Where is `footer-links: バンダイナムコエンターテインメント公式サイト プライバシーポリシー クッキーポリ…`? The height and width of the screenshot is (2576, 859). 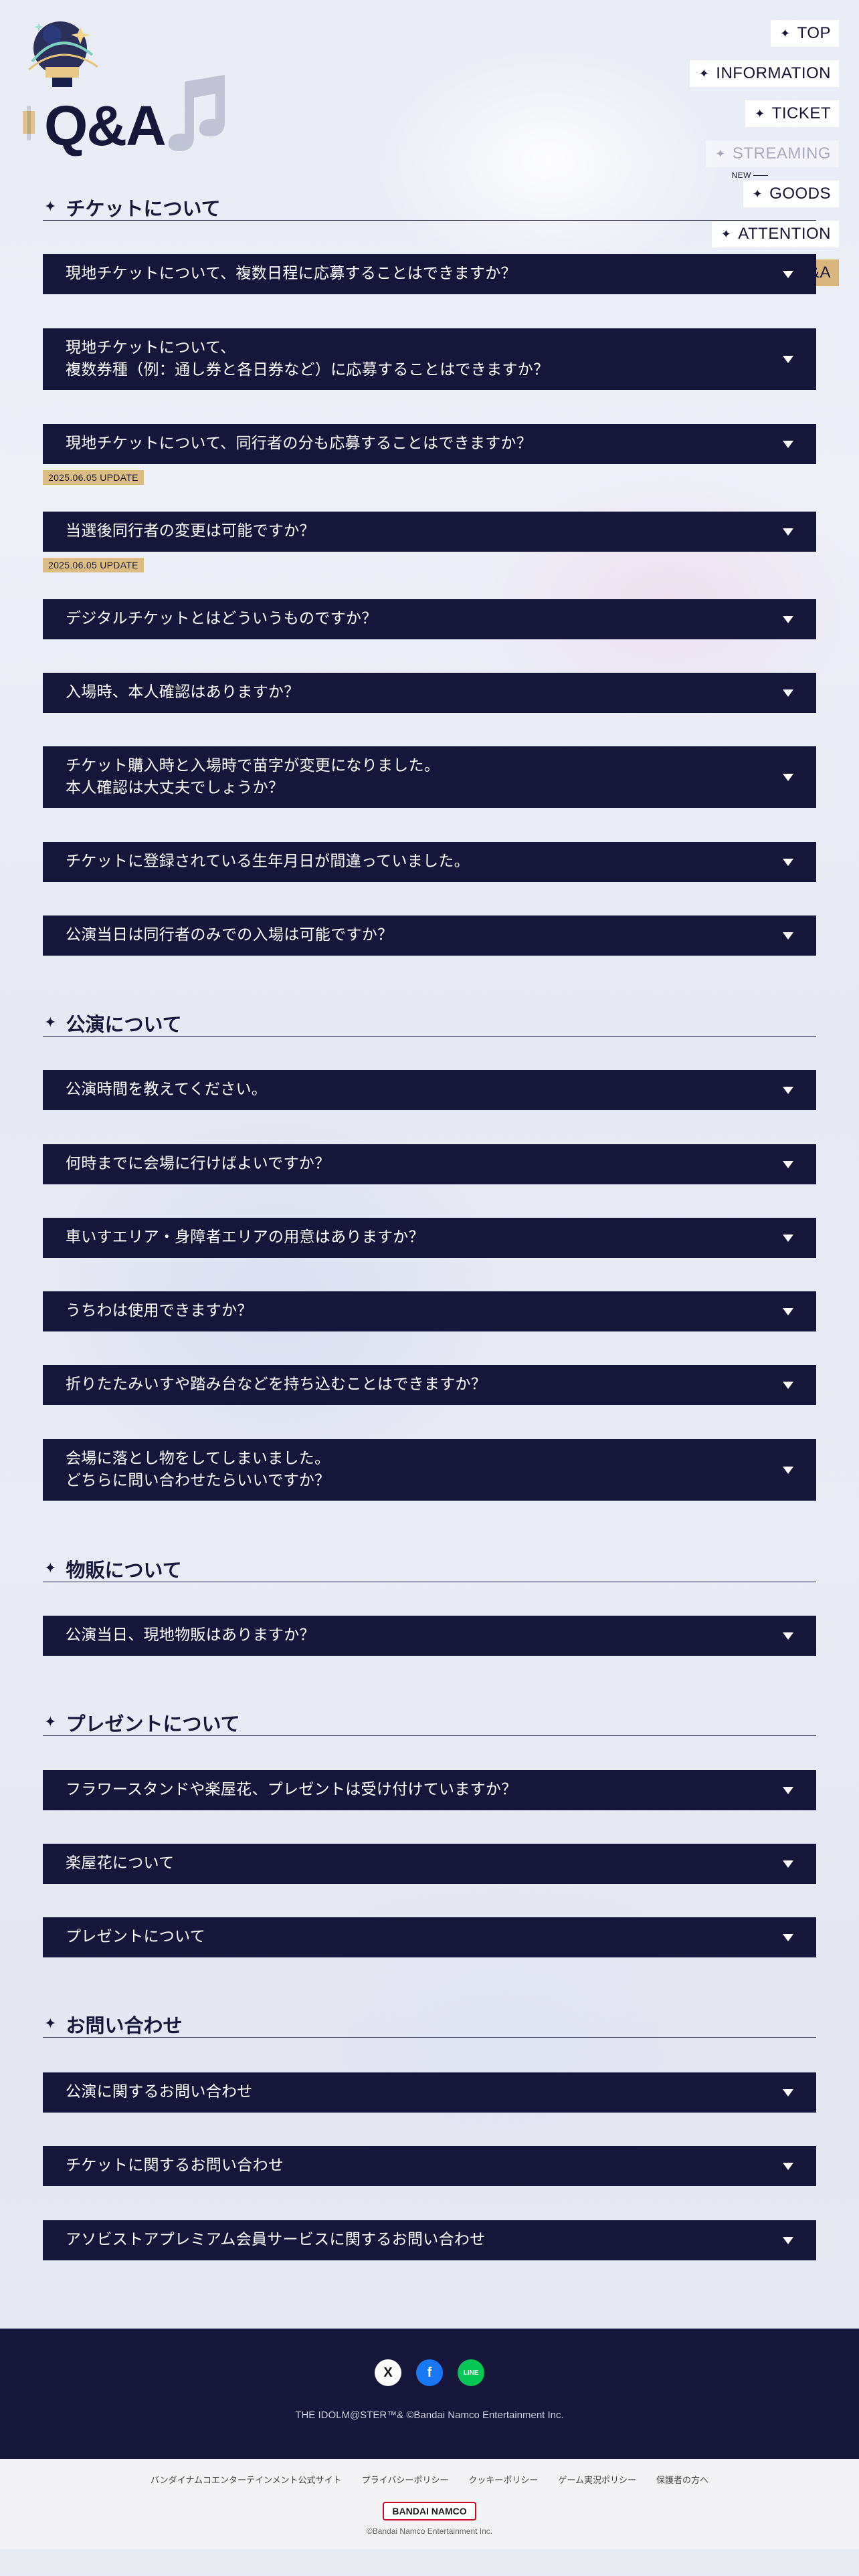
footer-links: バンダイナムコエンターテインメント公式サイト プライバシーポリシー クッキーポリ… is located at coordinates (429, 2479).